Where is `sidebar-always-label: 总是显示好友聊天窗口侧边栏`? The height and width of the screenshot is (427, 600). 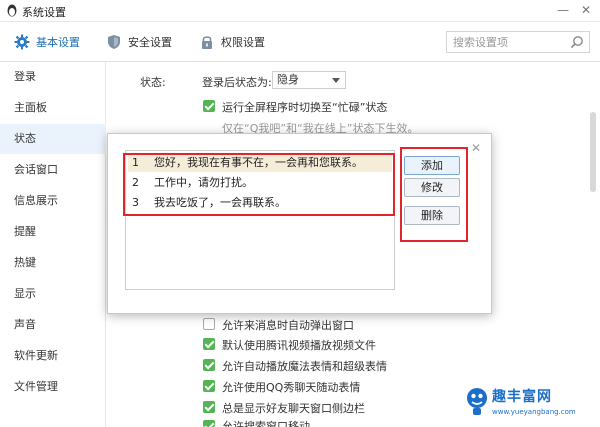
sidebar-always-label: 总是显示好友聊天窗口侧边栏 is located at coordinates (293, 408).